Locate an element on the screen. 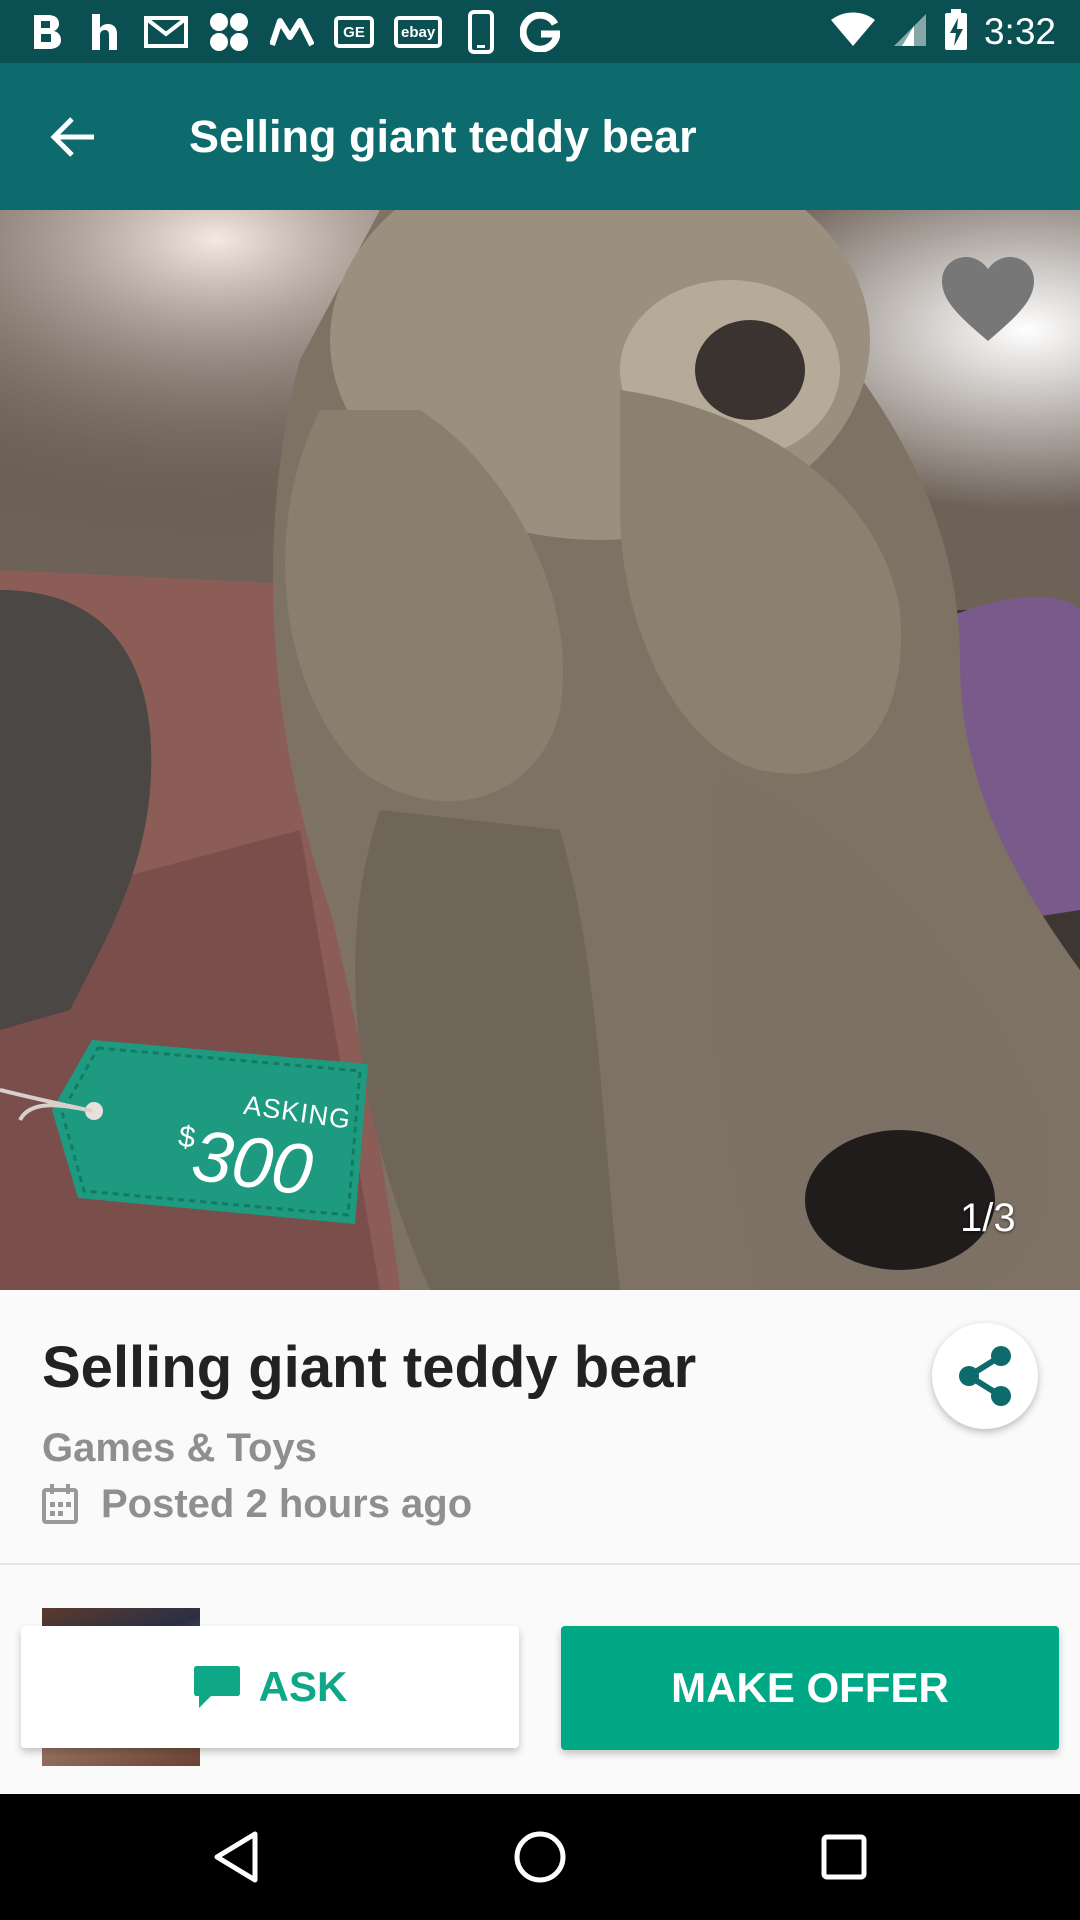 The width and height of the screenshot is (1080, 1920). wifi-icon is located at coordinates (853, 32).